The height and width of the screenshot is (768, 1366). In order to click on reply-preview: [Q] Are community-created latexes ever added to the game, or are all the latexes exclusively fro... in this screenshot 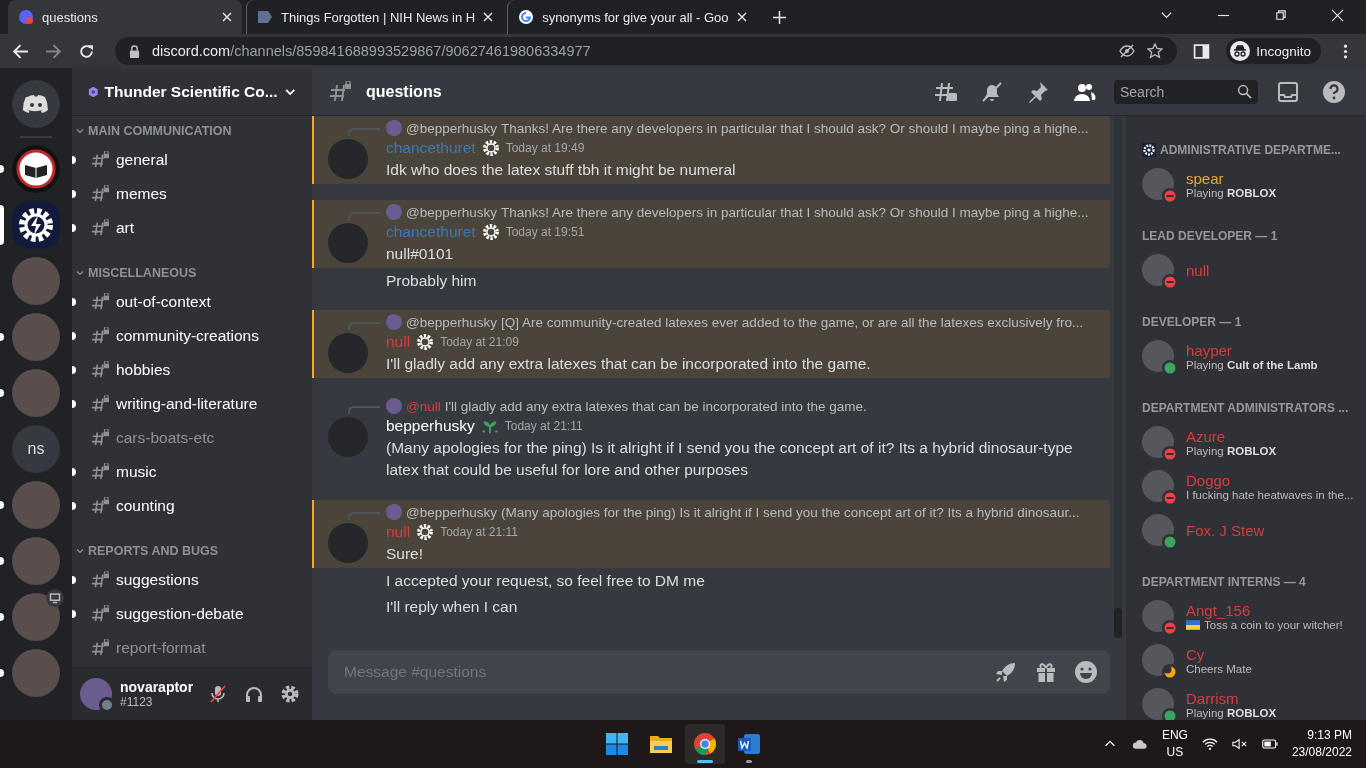, I will do `click(792, 322)`.